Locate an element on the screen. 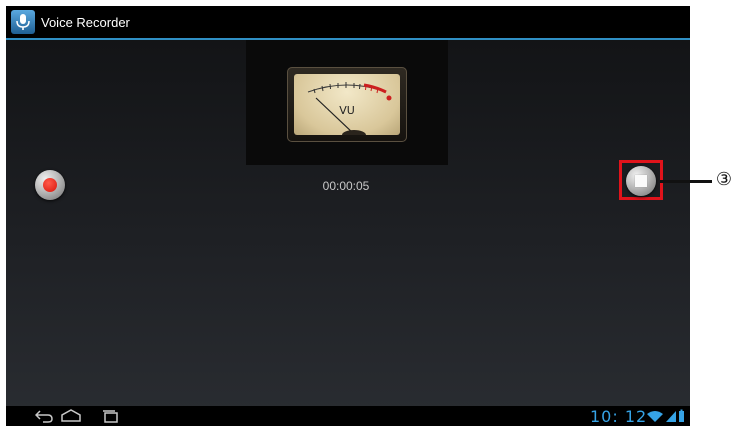  stop-icon is located at coordinates (641, 181).